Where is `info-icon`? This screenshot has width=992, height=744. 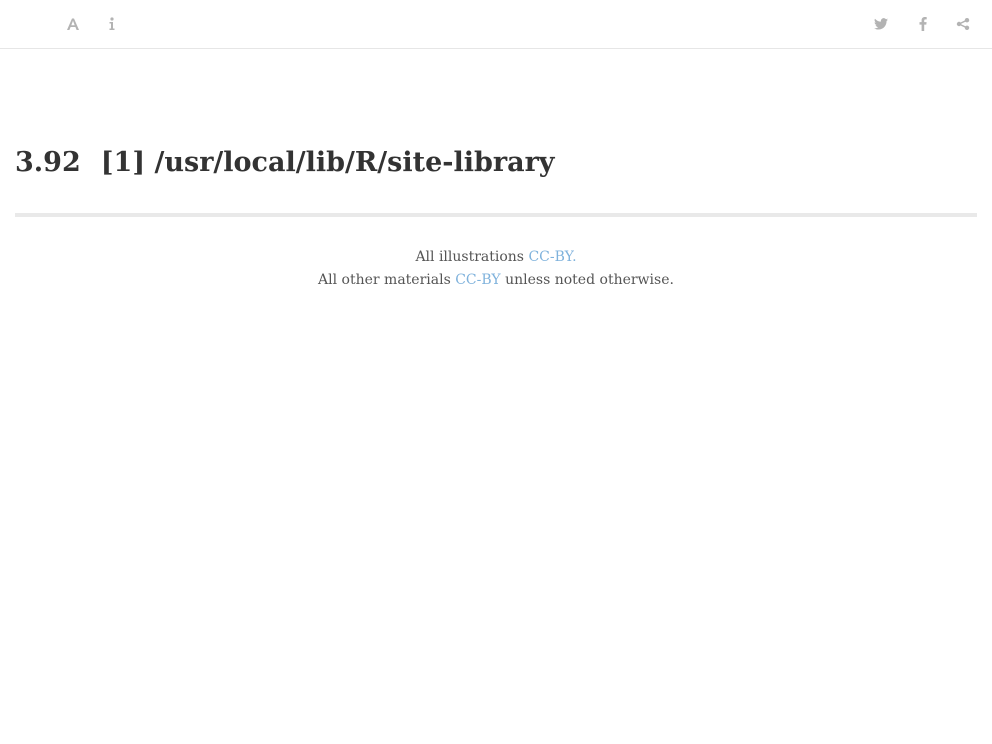
info-icon is located at coordinates (112, 24).